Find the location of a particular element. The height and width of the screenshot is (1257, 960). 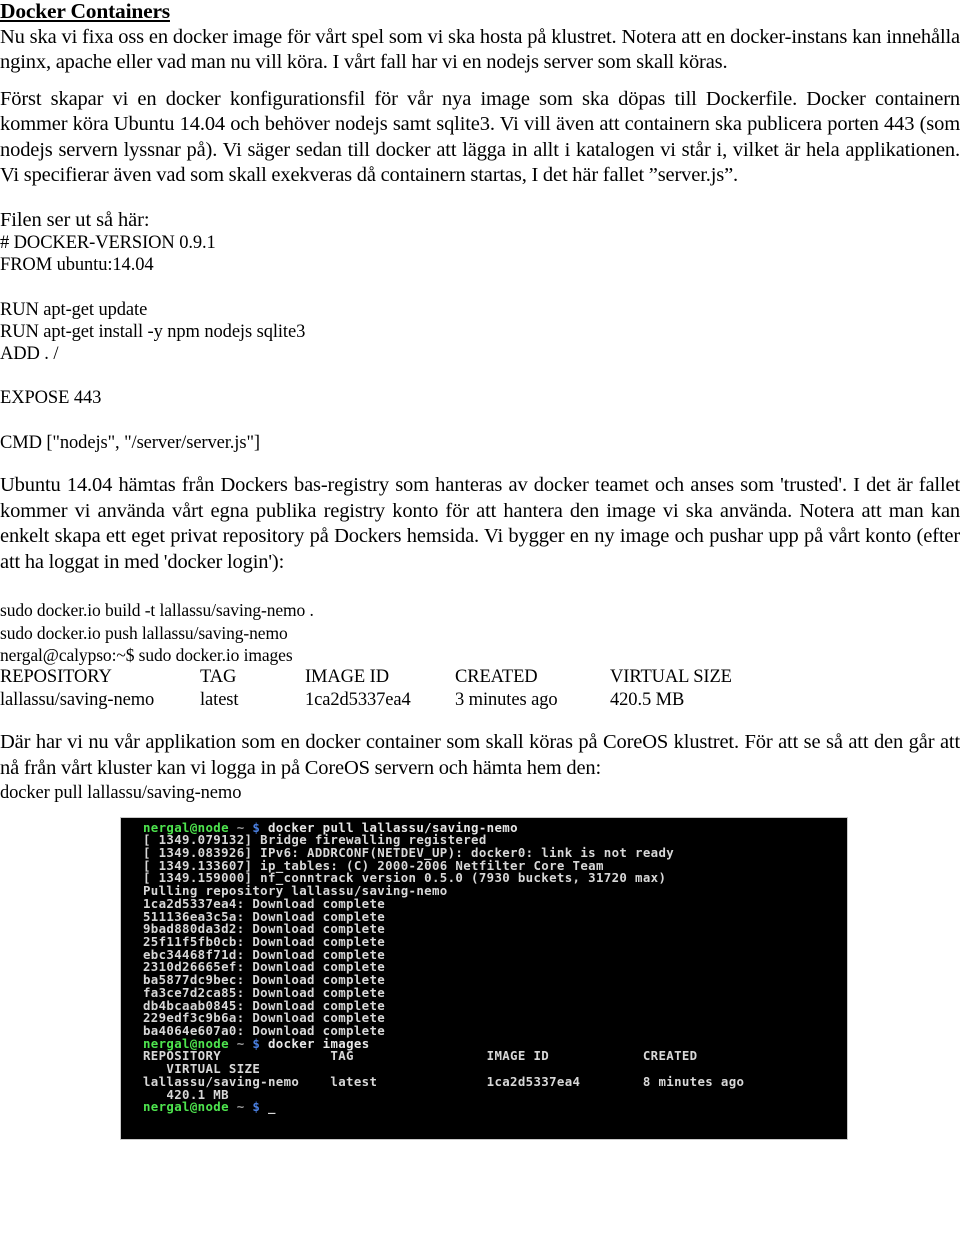

dockerfile-line: EXPOSE 443 is located at coordinates (51, 398).